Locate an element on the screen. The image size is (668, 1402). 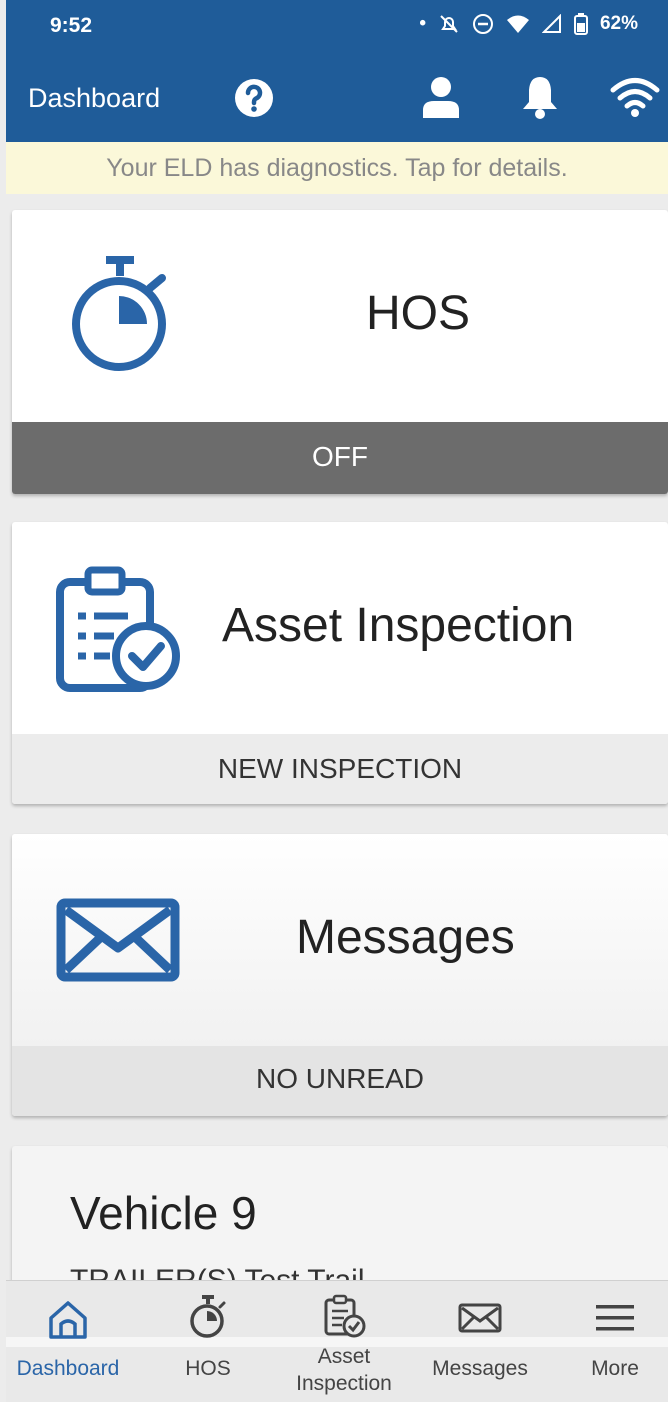
new-inspection-button: NEW INSPECTION is located at coordinates (340, 769).